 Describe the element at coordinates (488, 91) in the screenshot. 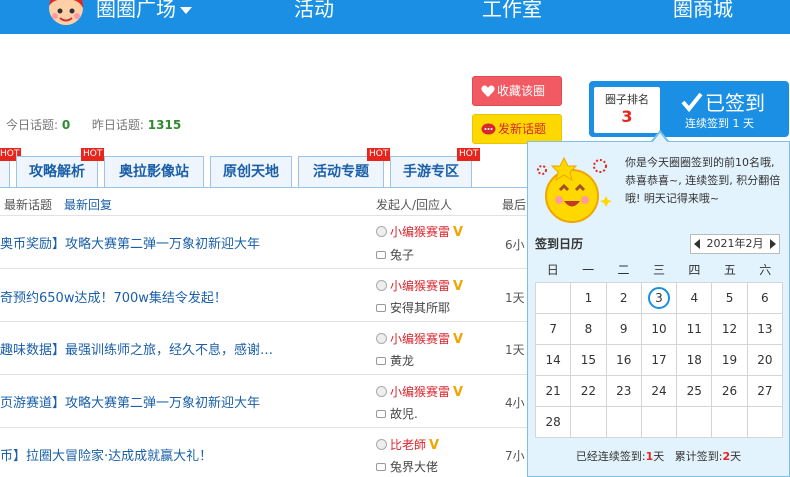

I see `heart-icon` at that location.